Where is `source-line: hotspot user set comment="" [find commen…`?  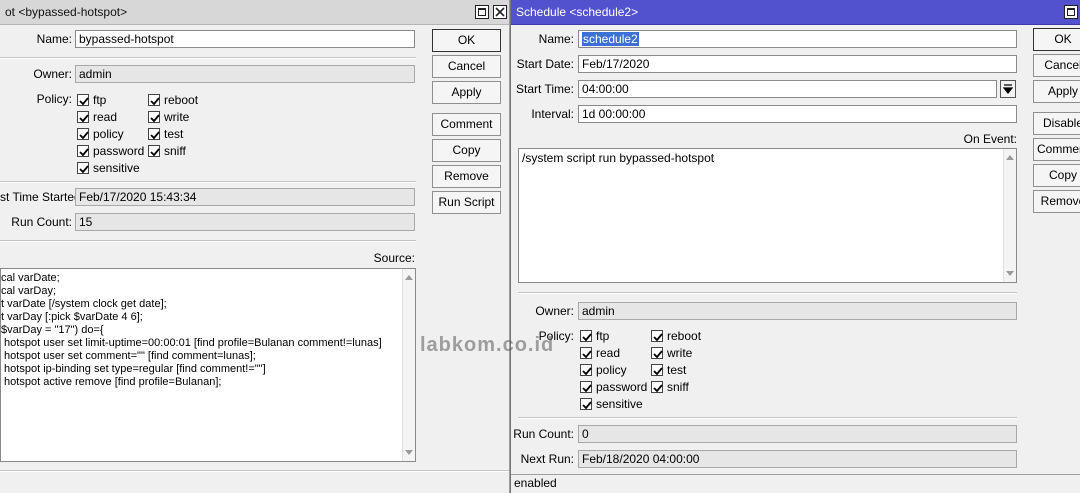 source-line: hotspot user set comment="" [find commen… is located at coordinates (128, 356).